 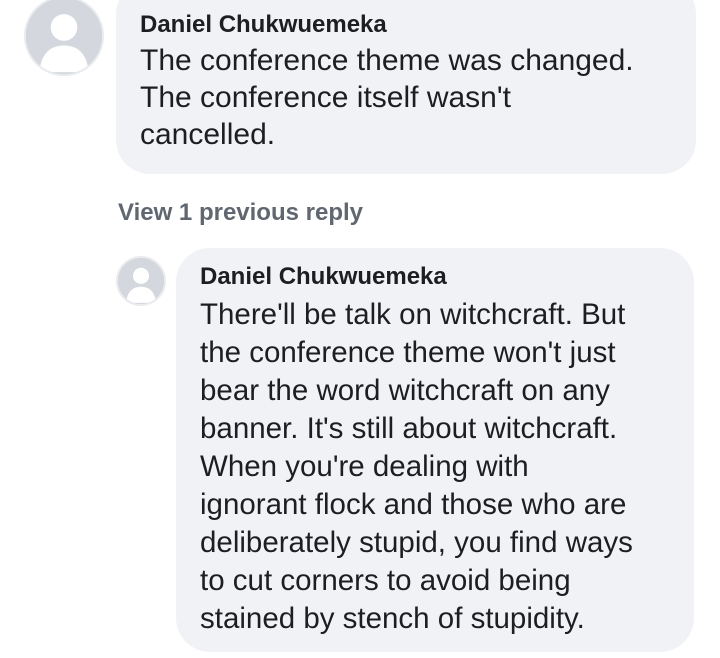 What do you see at coordinates (413, 314) in the screenshot?
I see `reply-text-line: There'll be talk on witchcraft. But` at bounding box center [413, 314].